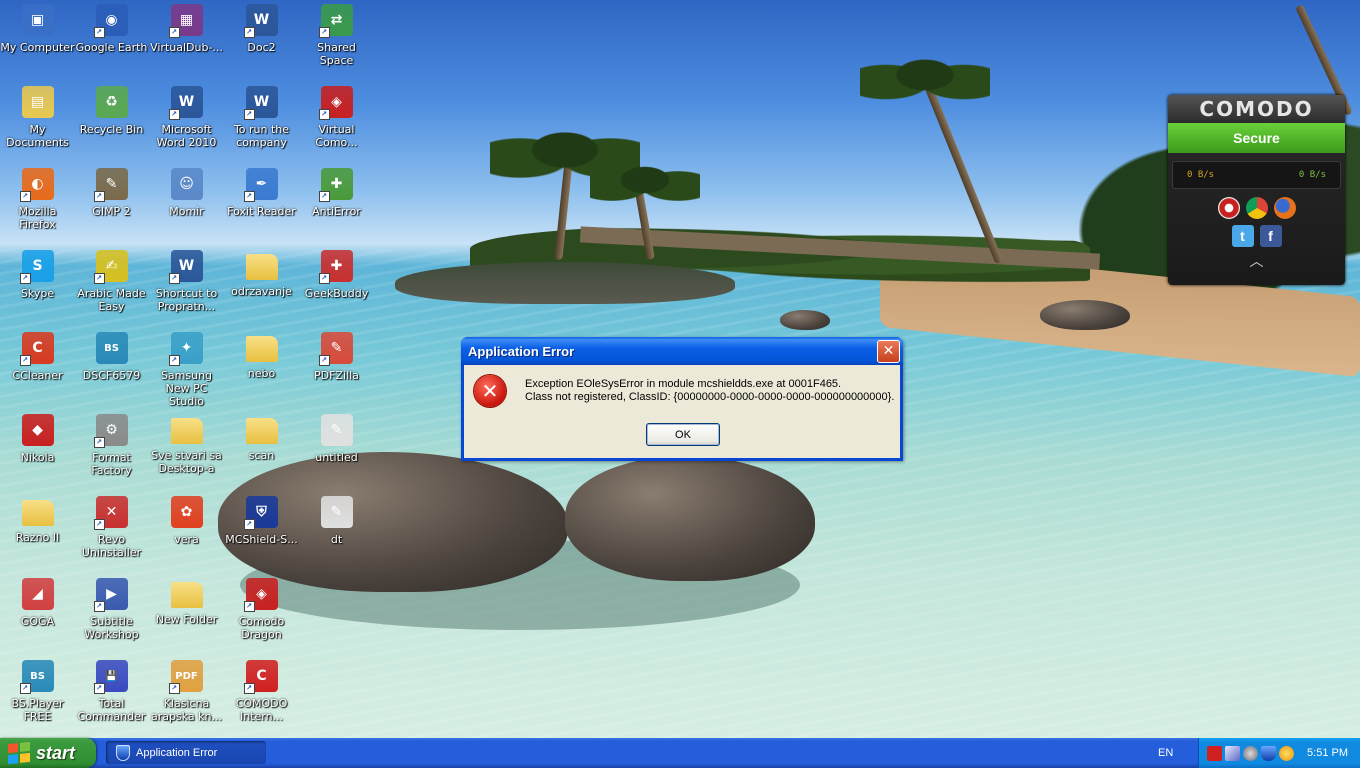 Image resolution: width=1360 pixels, height=768 pixels. What do you see at coordinates (111, 525) in the screenshot?
I see `desktop-icon: ✕ ↗ Revo Uninstaller` at bounding box center [111, 525].